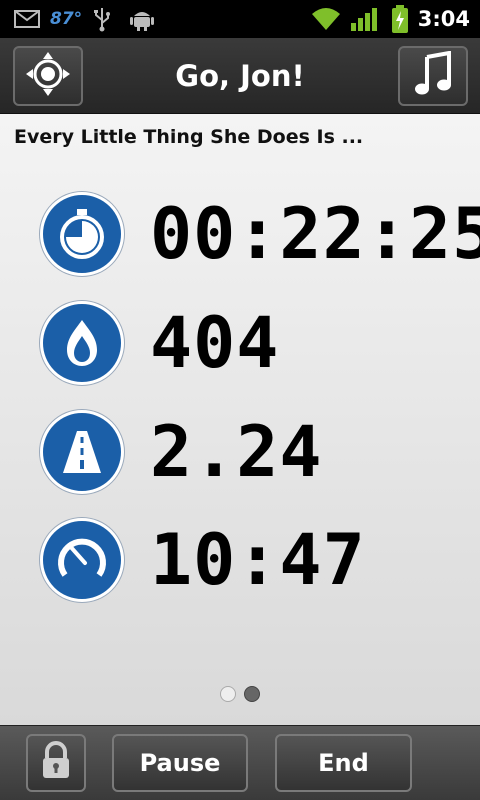 The height and width of the screenshot is (800, 480). I want to click on status-bar: 87° 3:04, so click(240, 19).